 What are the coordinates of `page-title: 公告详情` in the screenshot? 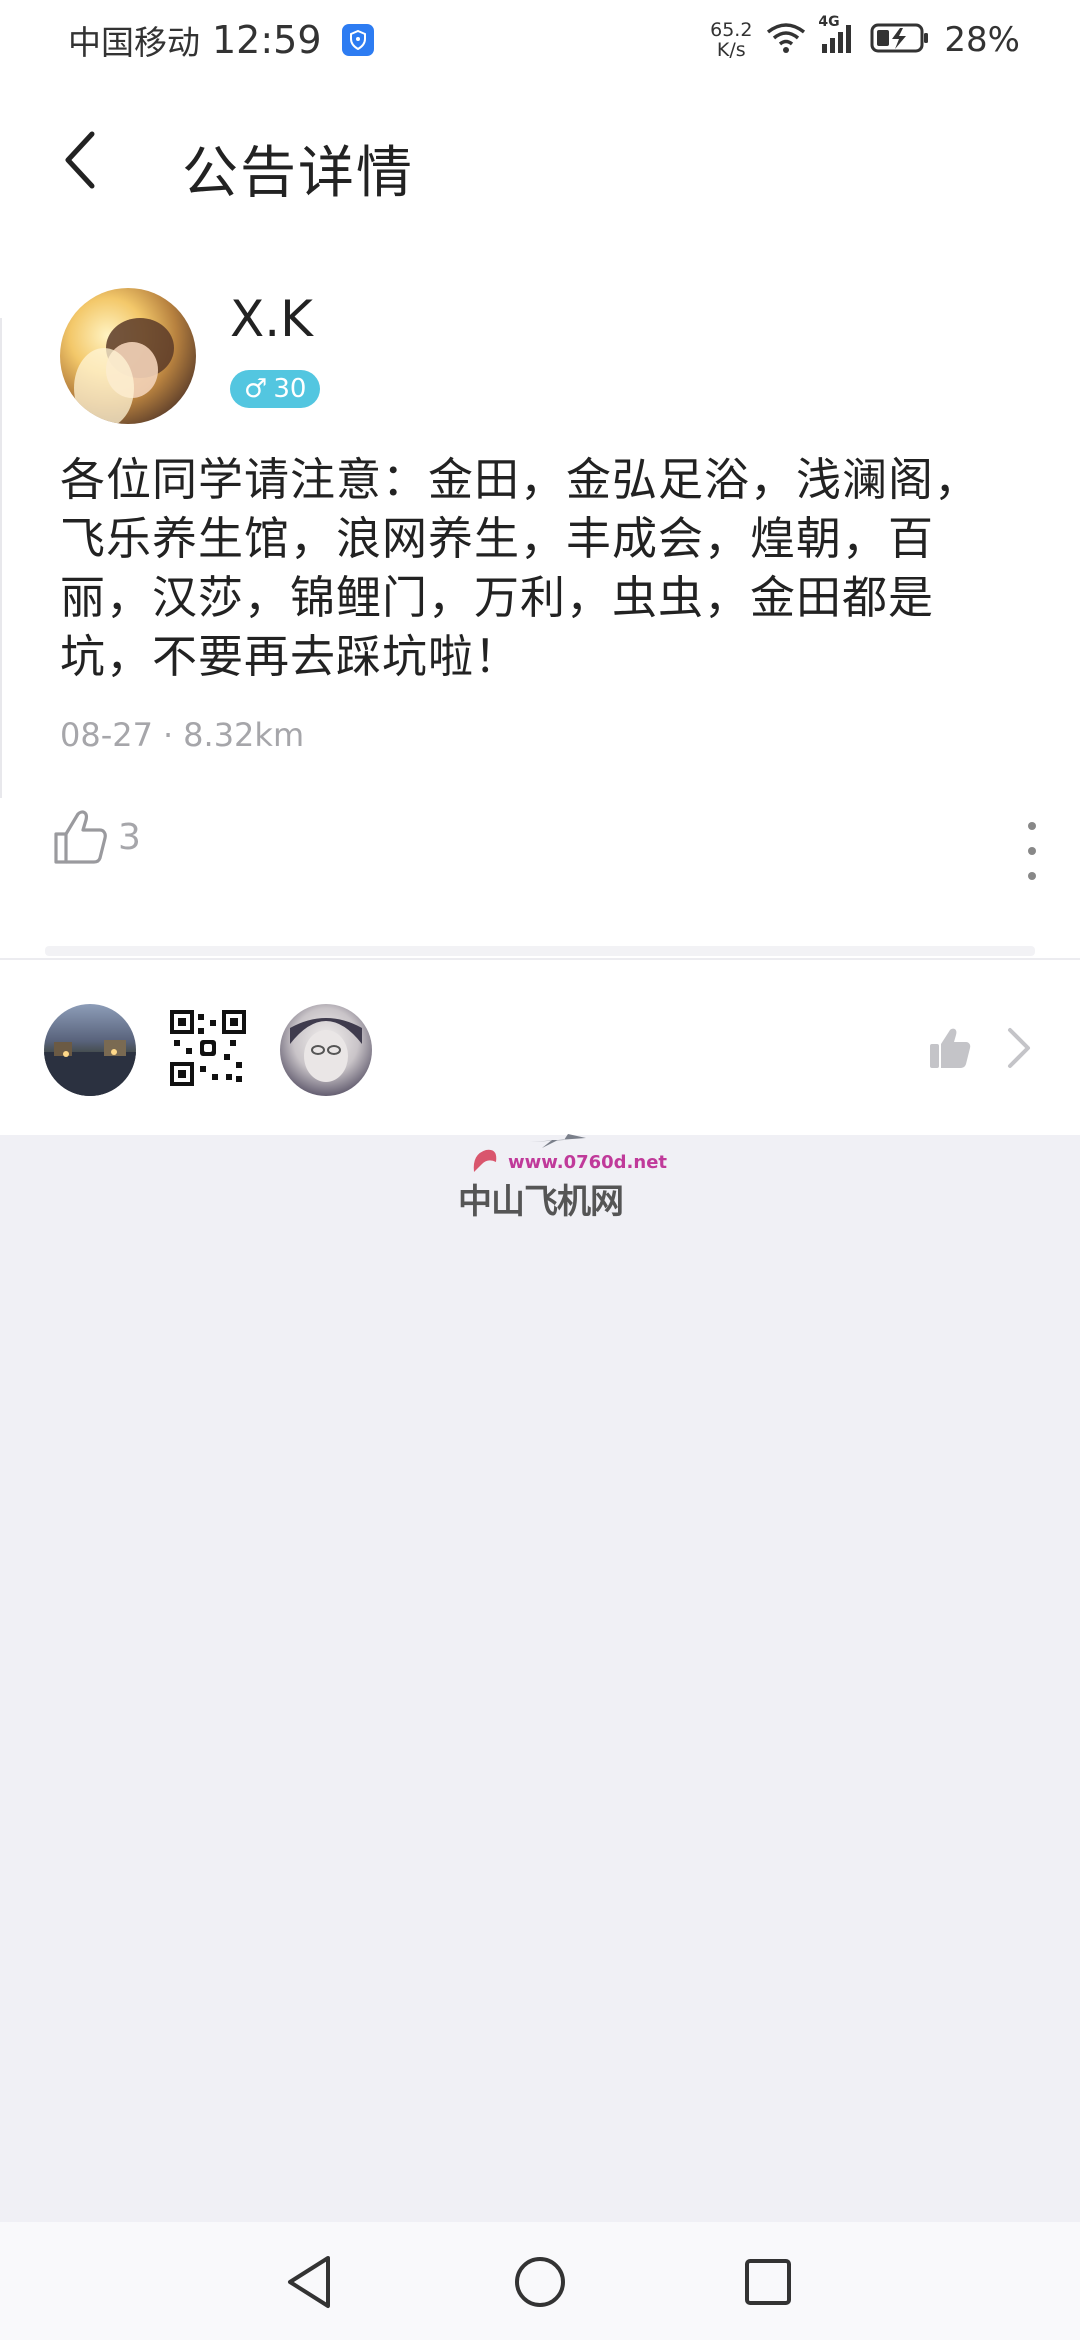 It's located at (298, 173).